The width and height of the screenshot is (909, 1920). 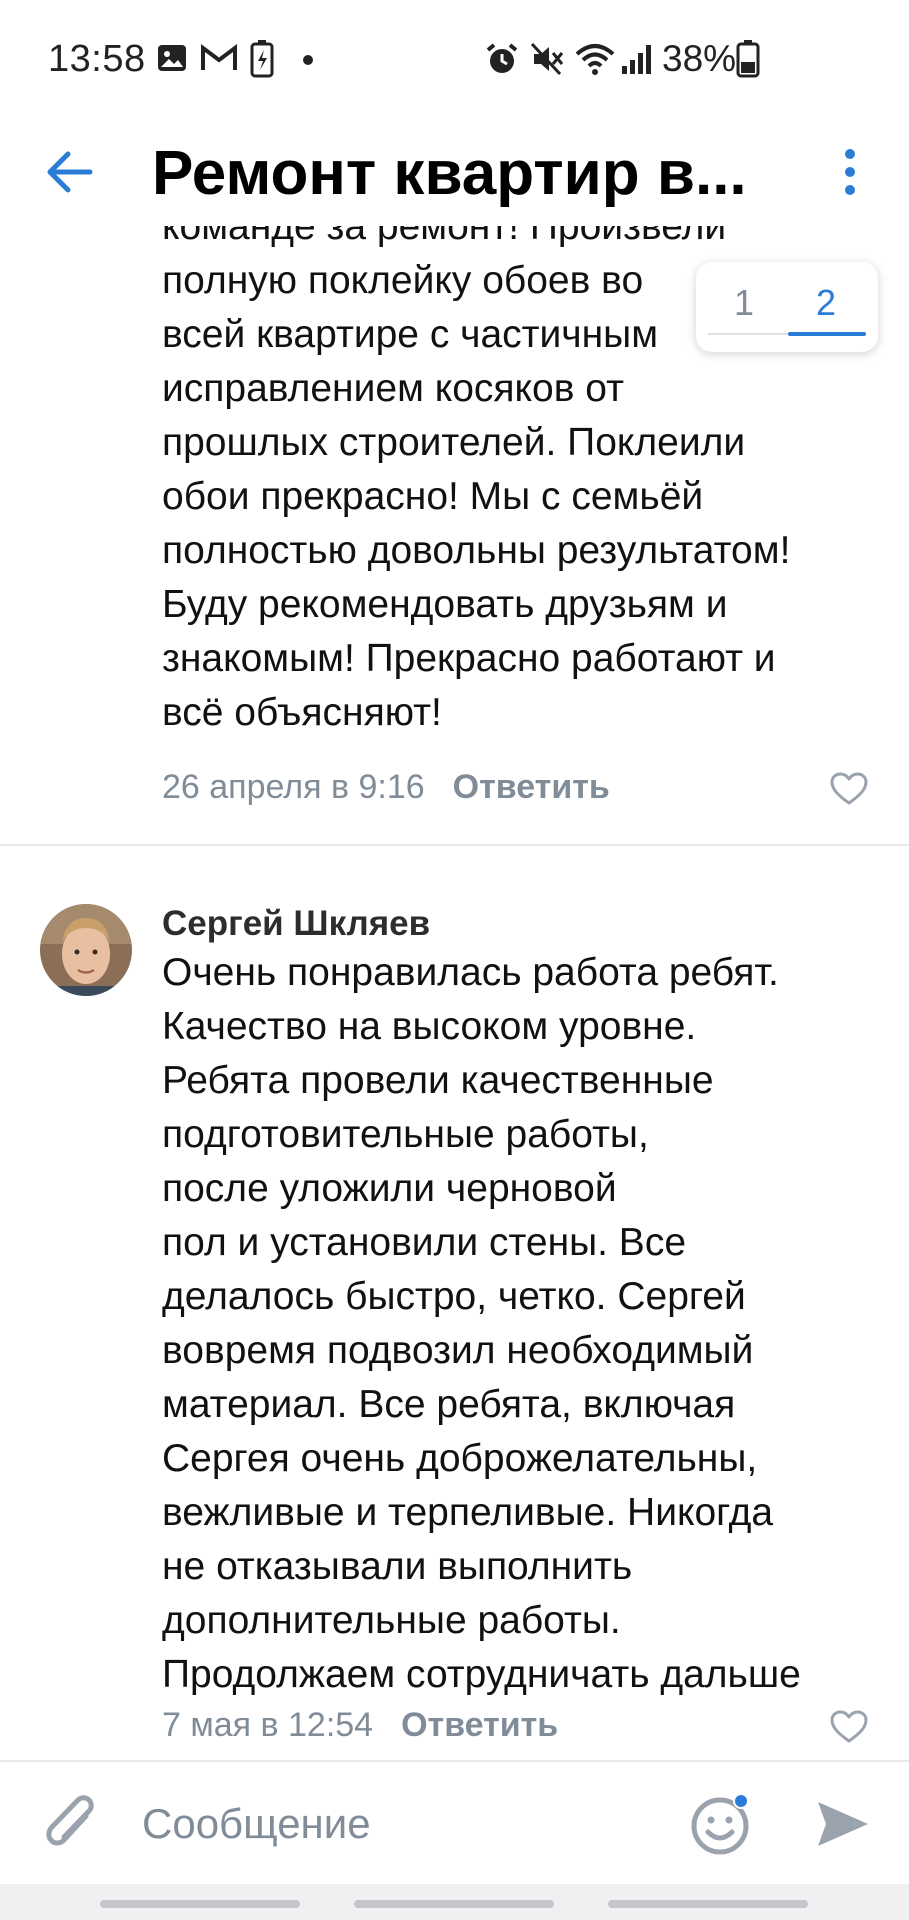 I want to click on message-input, so click(x=402, y=1824).